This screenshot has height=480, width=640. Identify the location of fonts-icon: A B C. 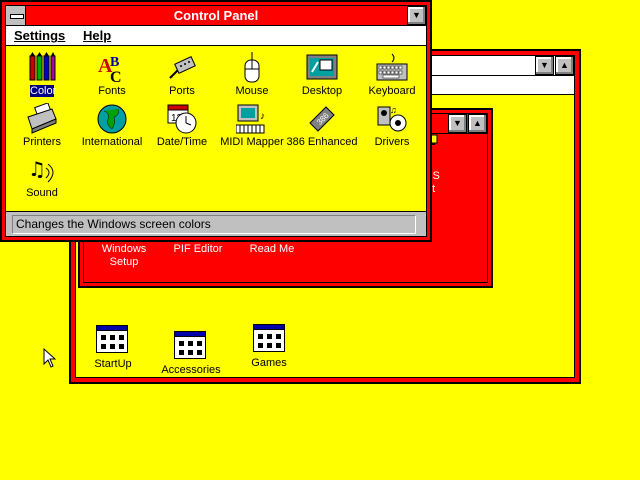
(110, 69).